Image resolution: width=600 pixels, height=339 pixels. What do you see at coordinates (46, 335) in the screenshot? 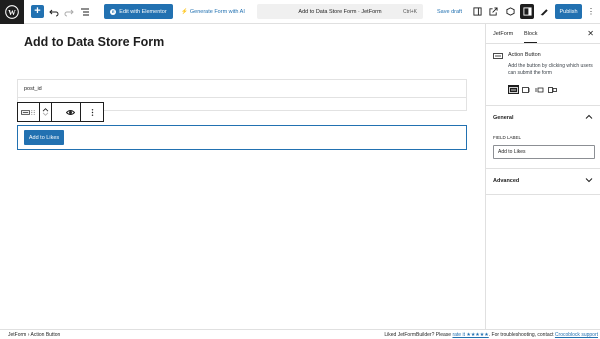
I see `breadcrumb-current: Action Button` at bounding box center [46, 335].